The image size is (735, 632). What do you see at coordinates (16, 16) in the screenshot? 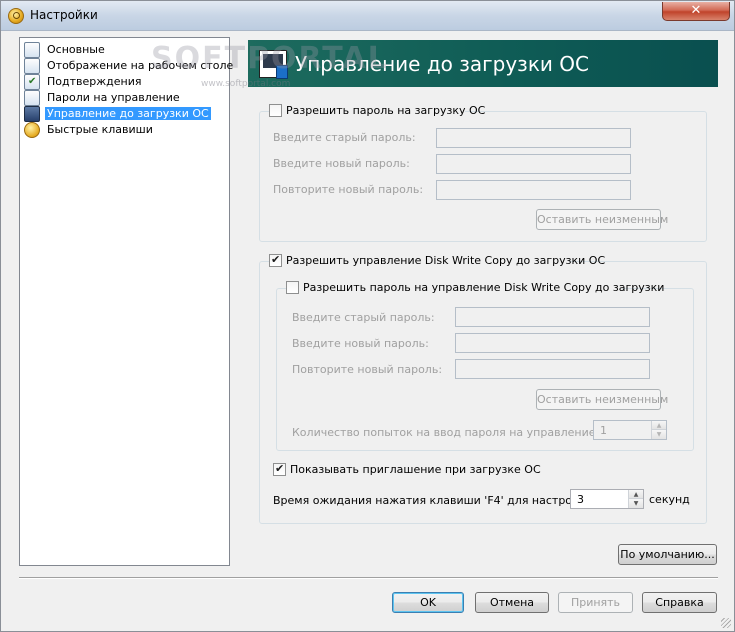
I see `app-icon` at bounding box center [16, 16].